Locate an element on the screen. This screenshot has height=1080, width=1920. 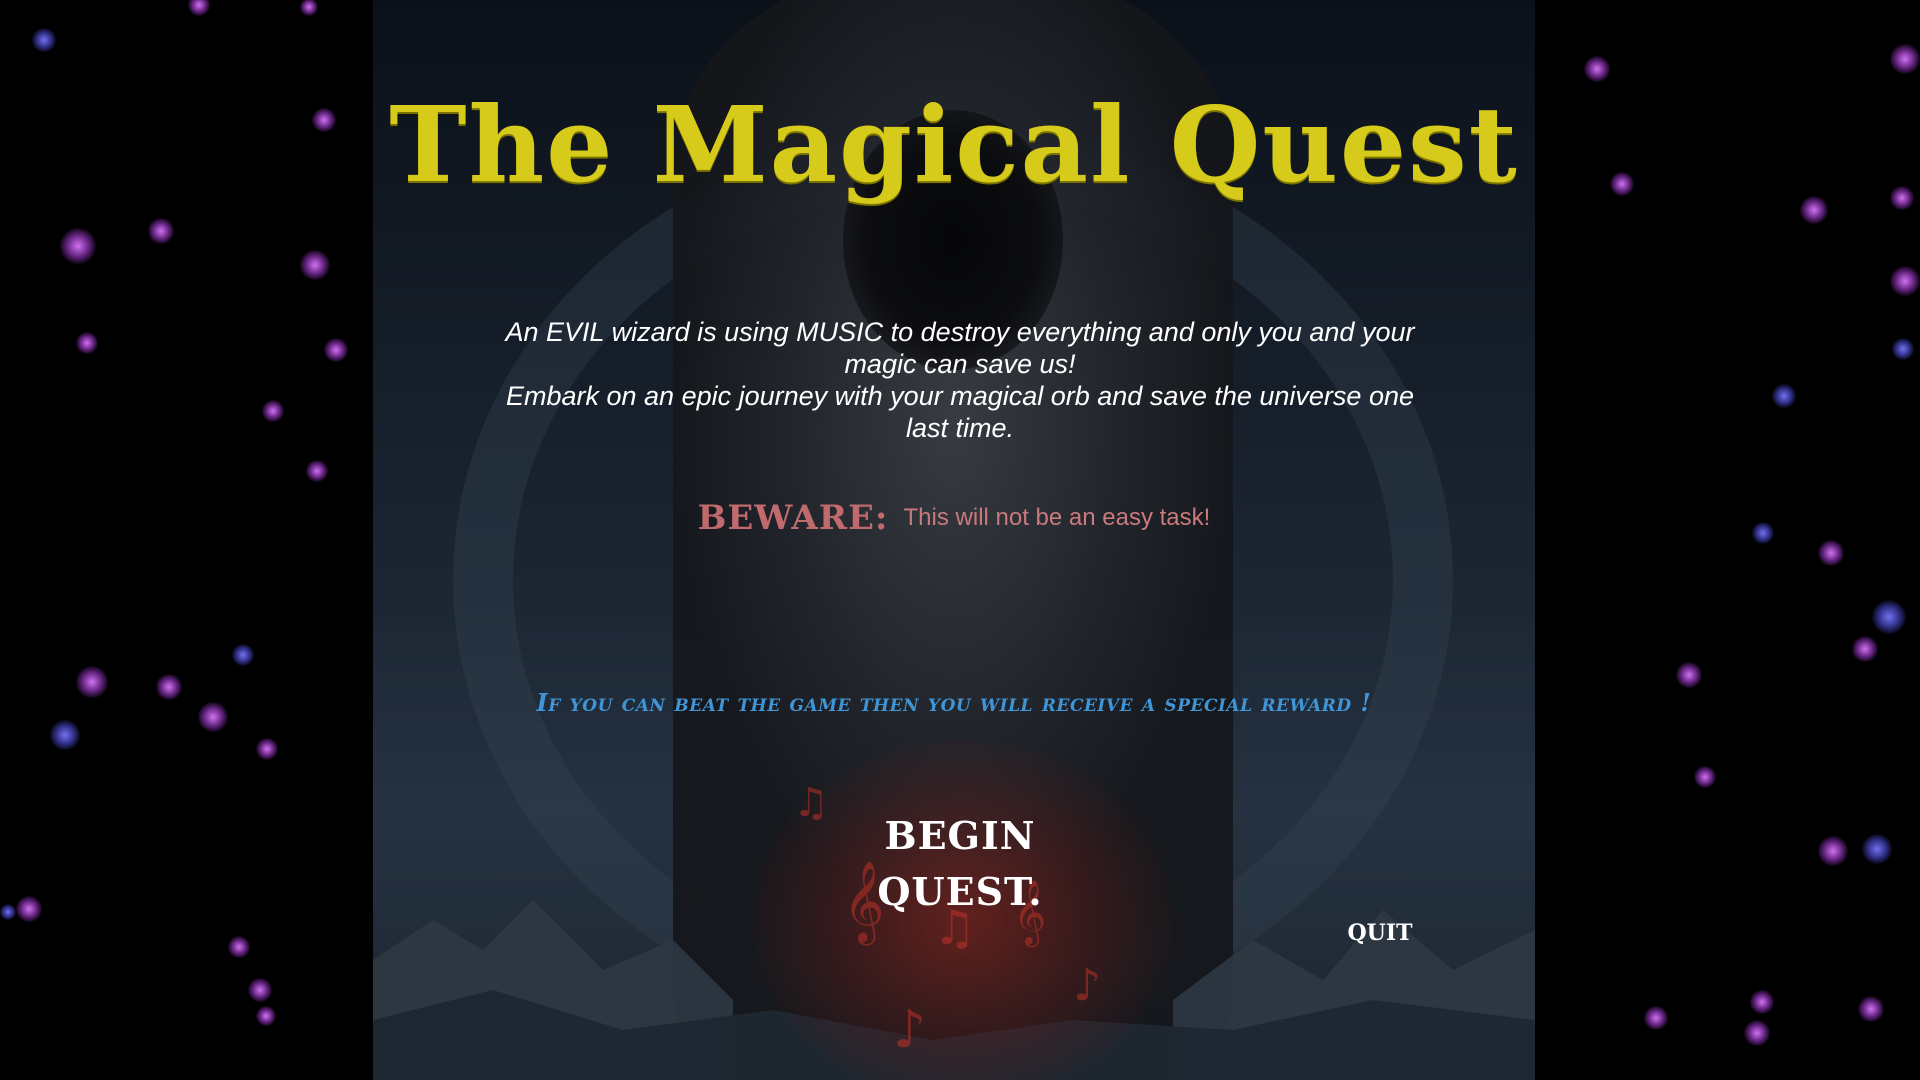
game-title: The Magical Quest is located at coordinates (954, 144).